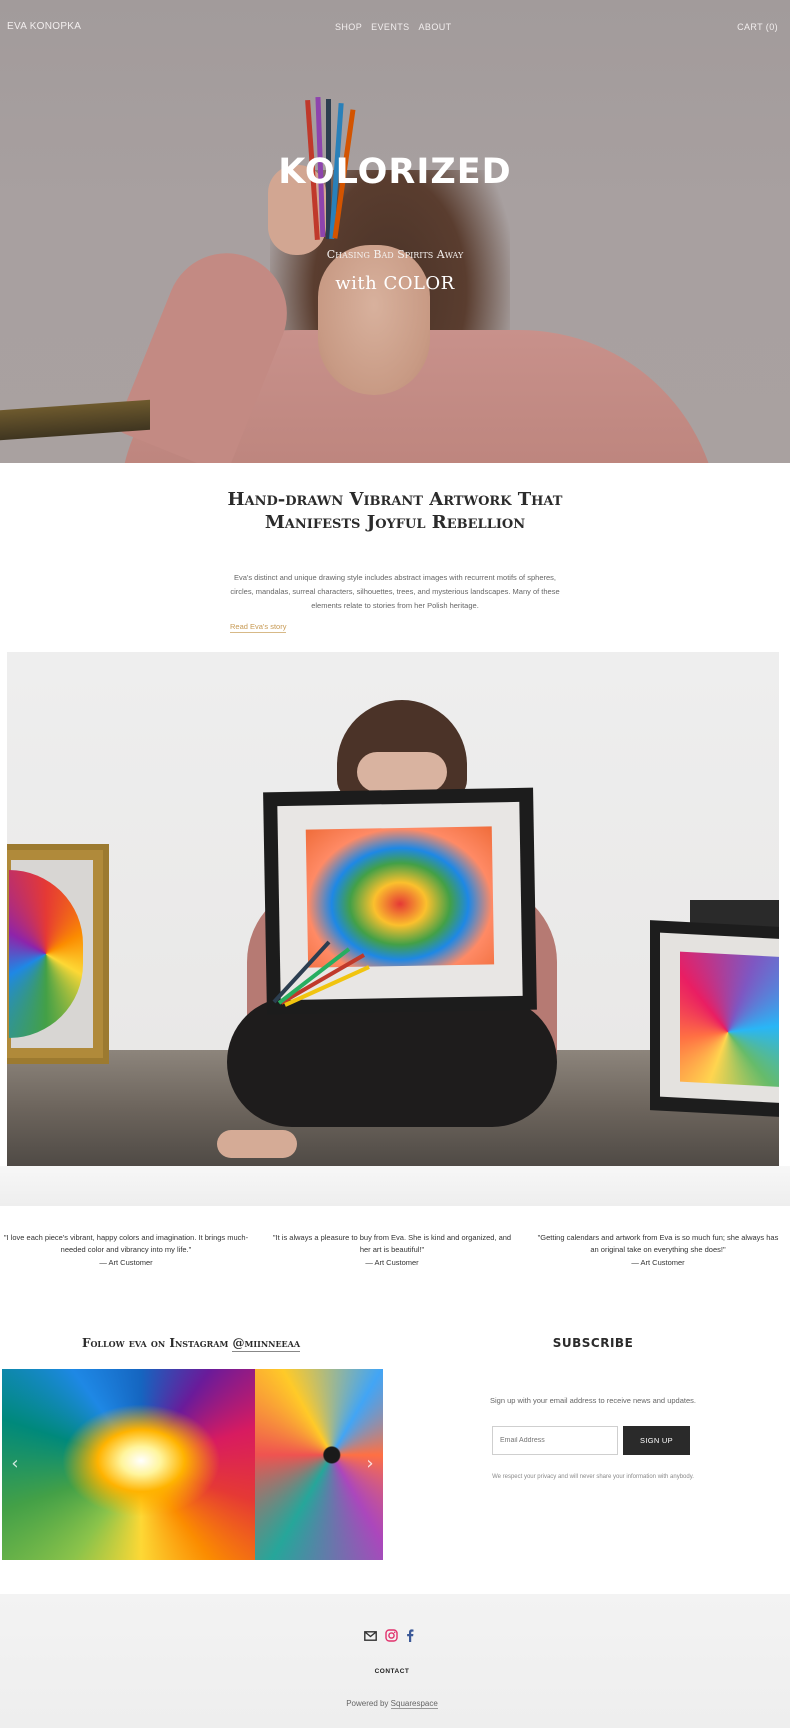  Describe the element at coordinates (414, 1704) in the screenshot. I see `squarespace-link: Squarespace` at that location.